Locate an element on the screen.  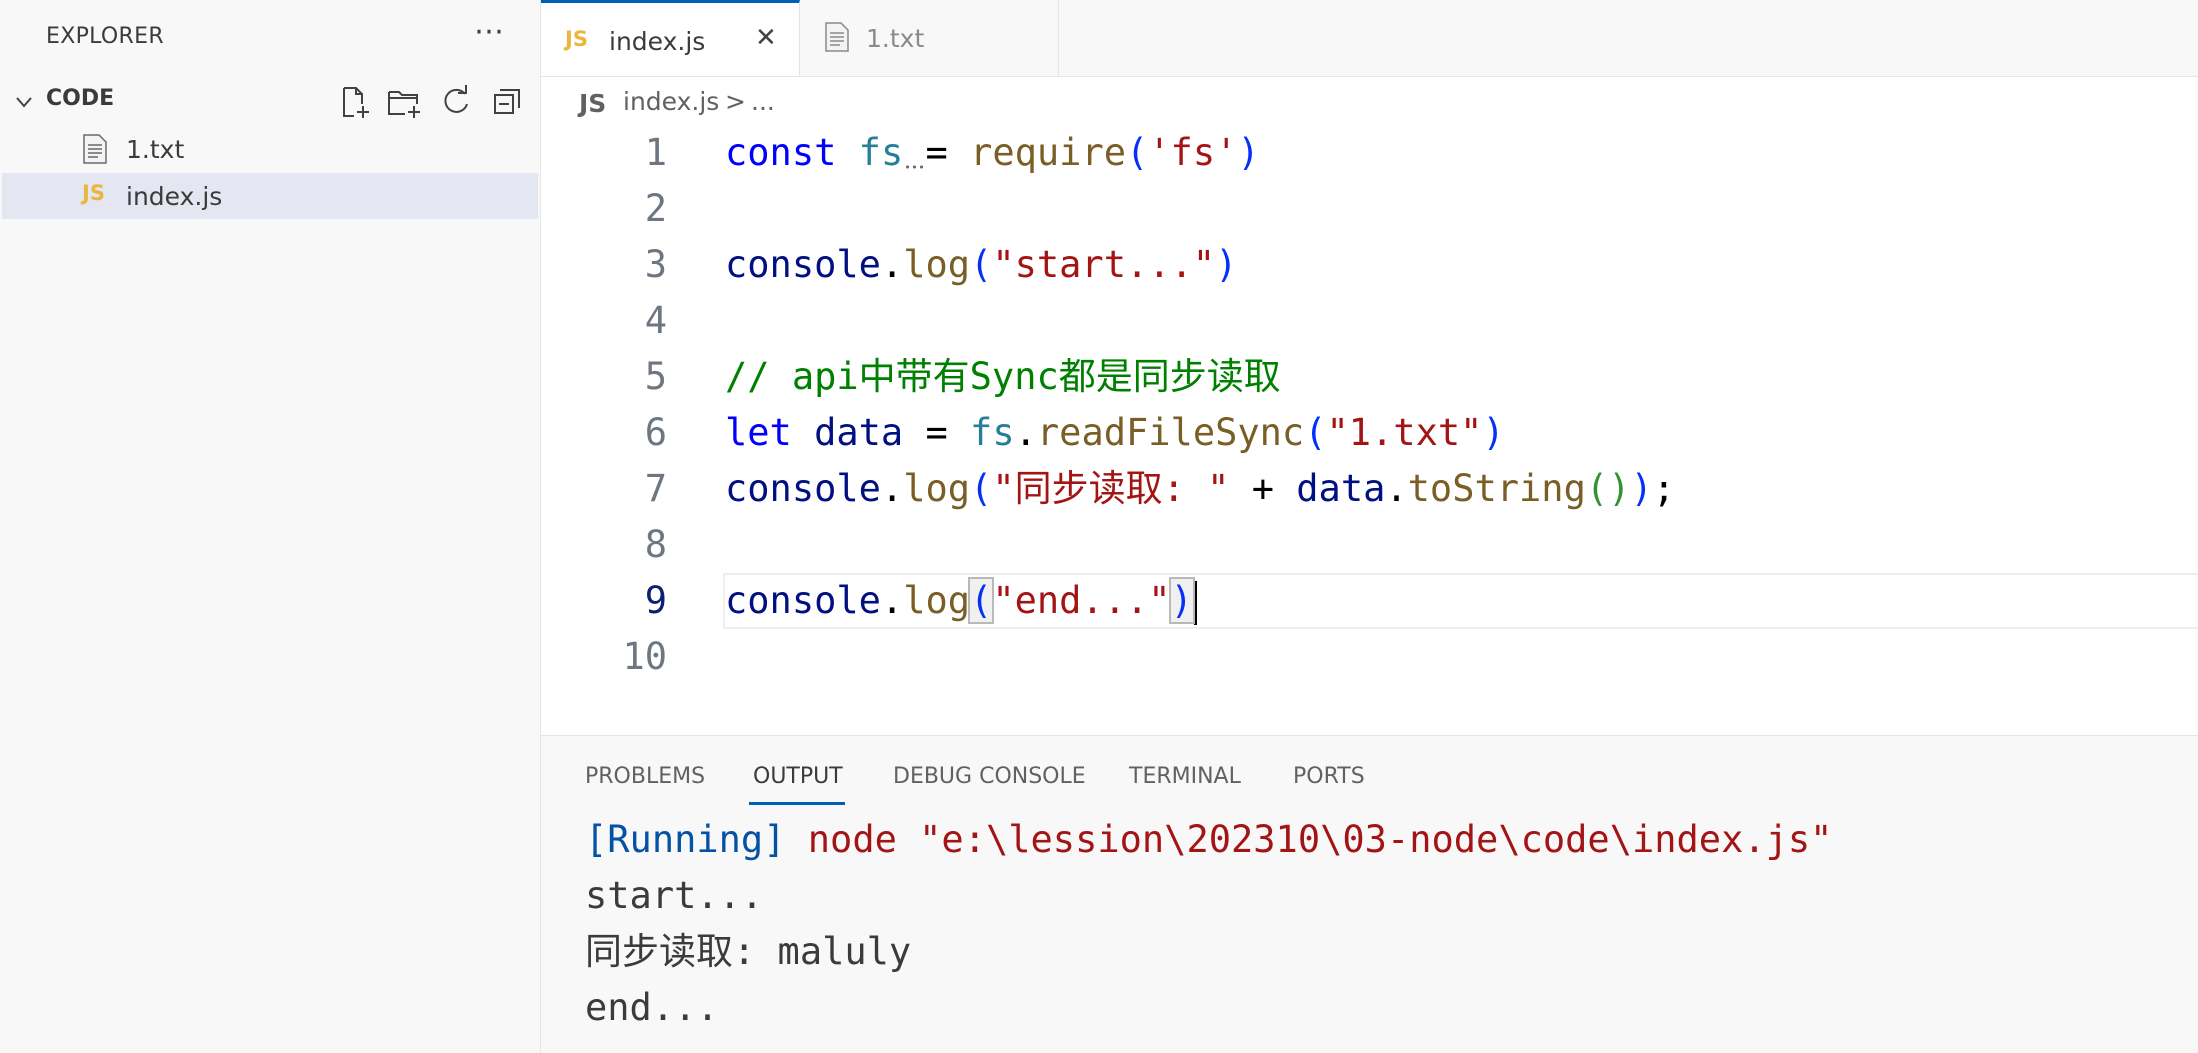
code-token: readFileSync is located at coordinates (1170, 432).